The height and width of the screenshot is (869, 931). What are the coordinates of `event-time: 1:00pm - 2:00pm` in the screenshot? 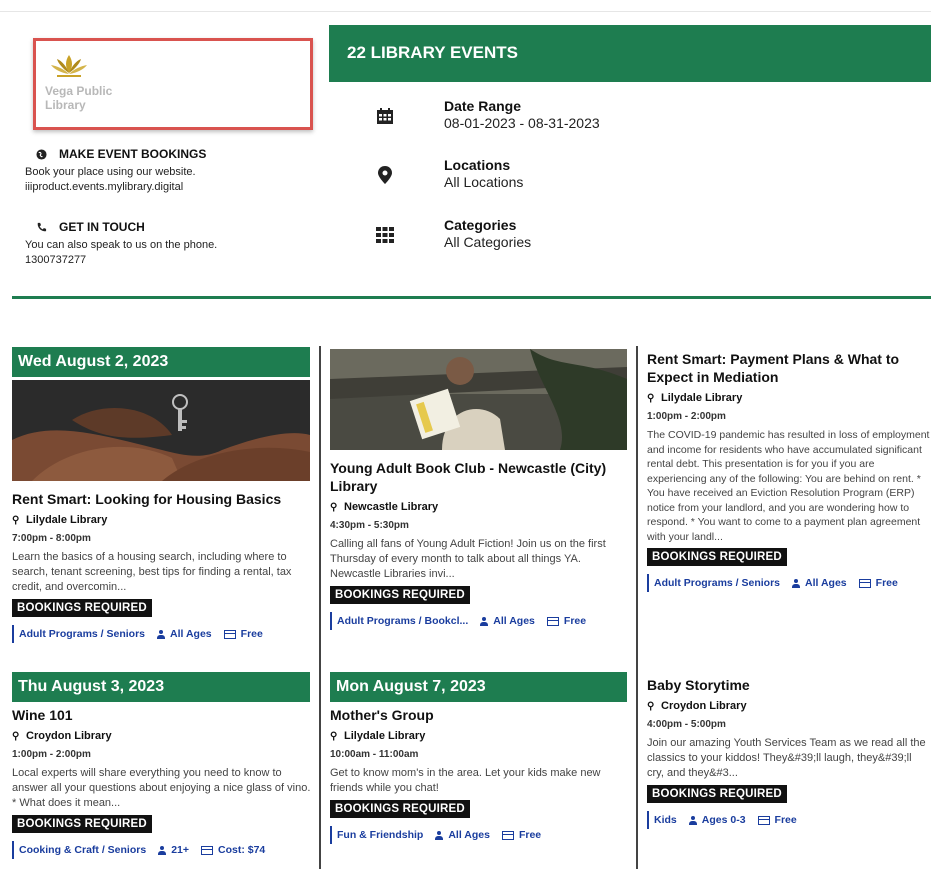 It's located at (686, 416).